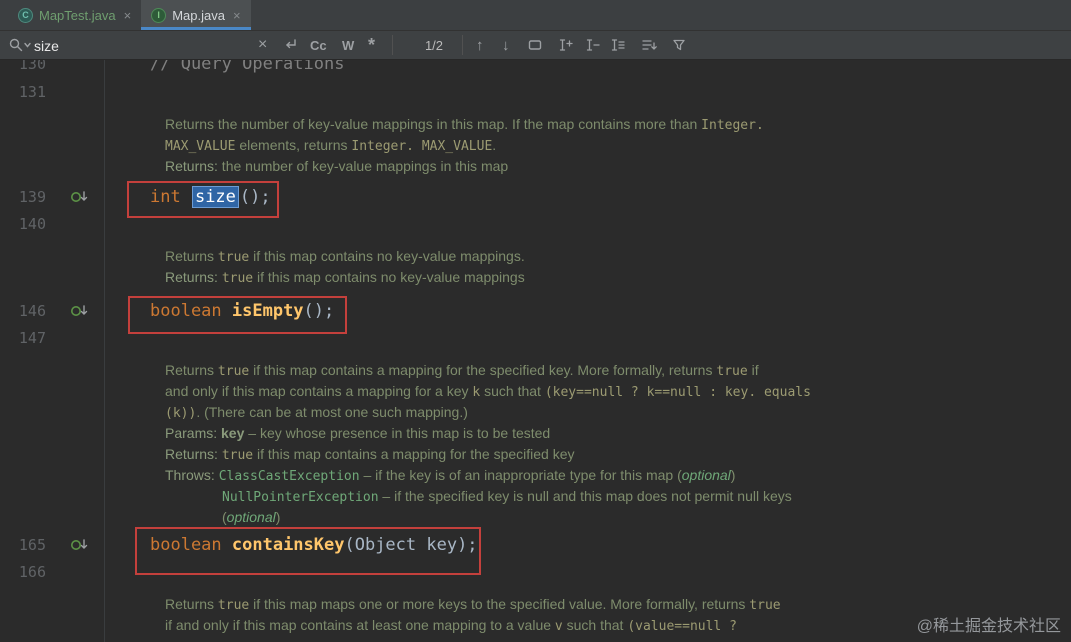 Image resolution: width=1071 pixels, height=642 pixels. I want to click on doc-text: if, so click(753, 370).